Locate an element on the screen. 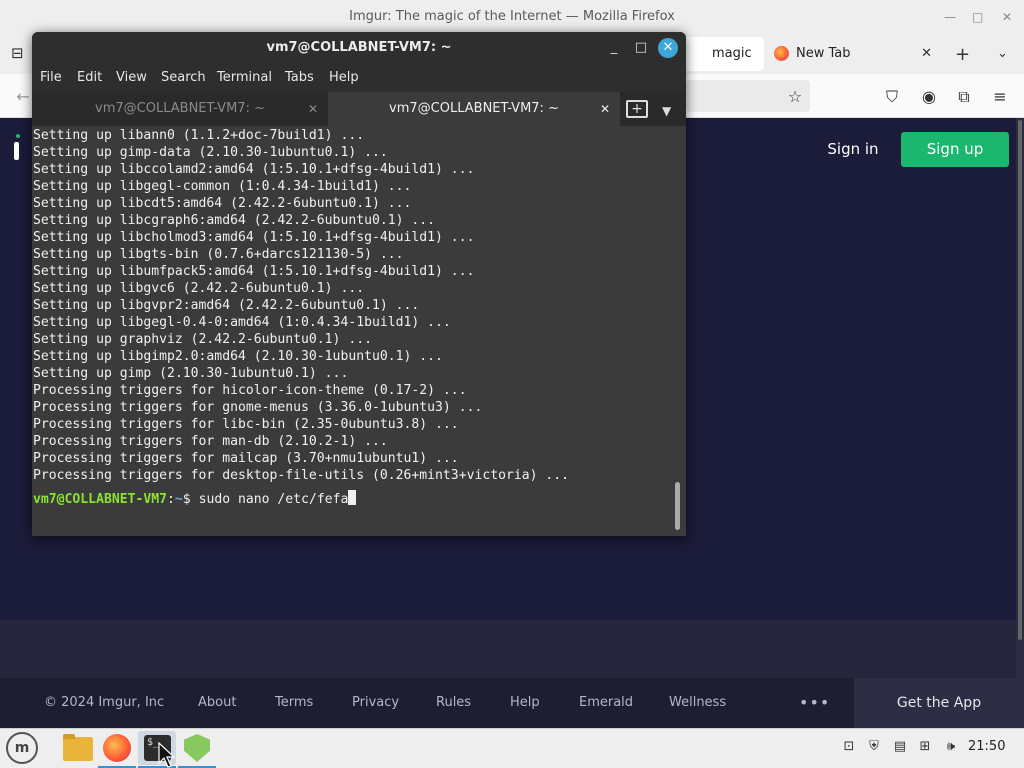 The height and width of the screenshot is (768, 1024). footer-more-button: ••• is located at coordinates (814, 703).